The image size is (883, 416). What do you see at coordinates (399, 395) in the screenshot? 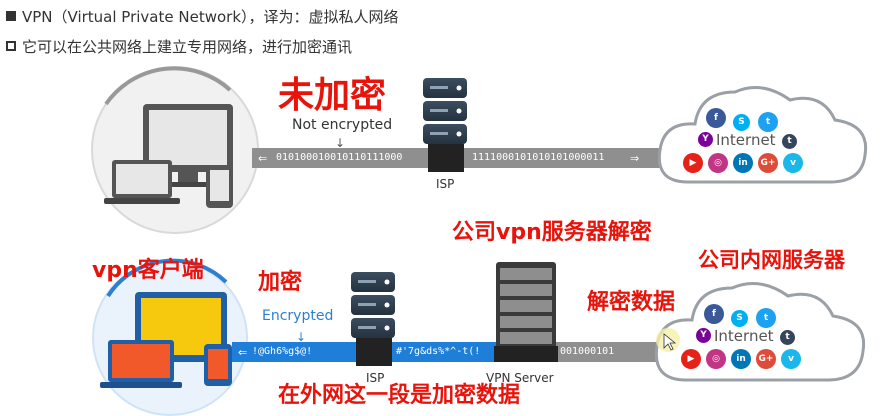
I see `public-segment-label: 在外网这一段是加密数据` at bounding box center [399, 395].